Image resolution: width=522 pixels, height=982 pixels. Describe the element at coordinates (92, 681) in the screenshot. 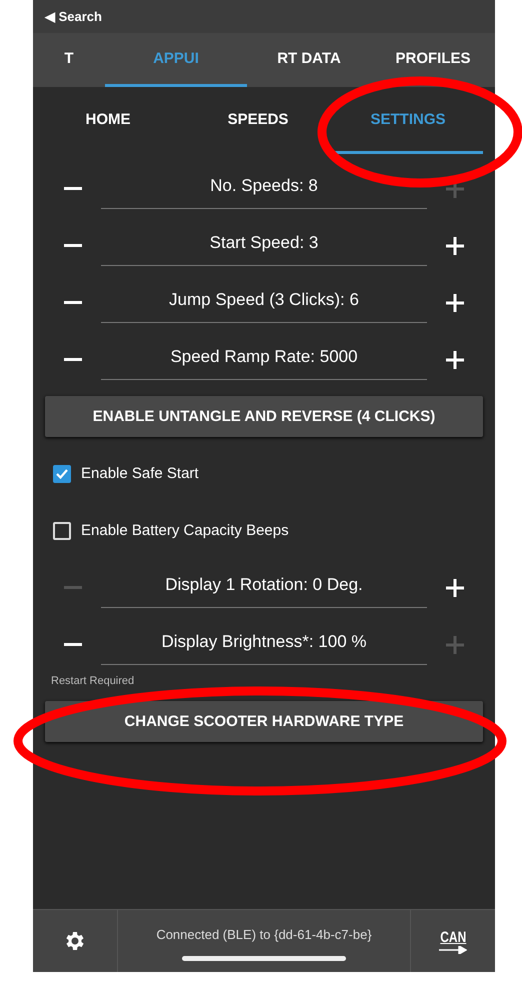

I see `note-text: Restart Required` at that location.